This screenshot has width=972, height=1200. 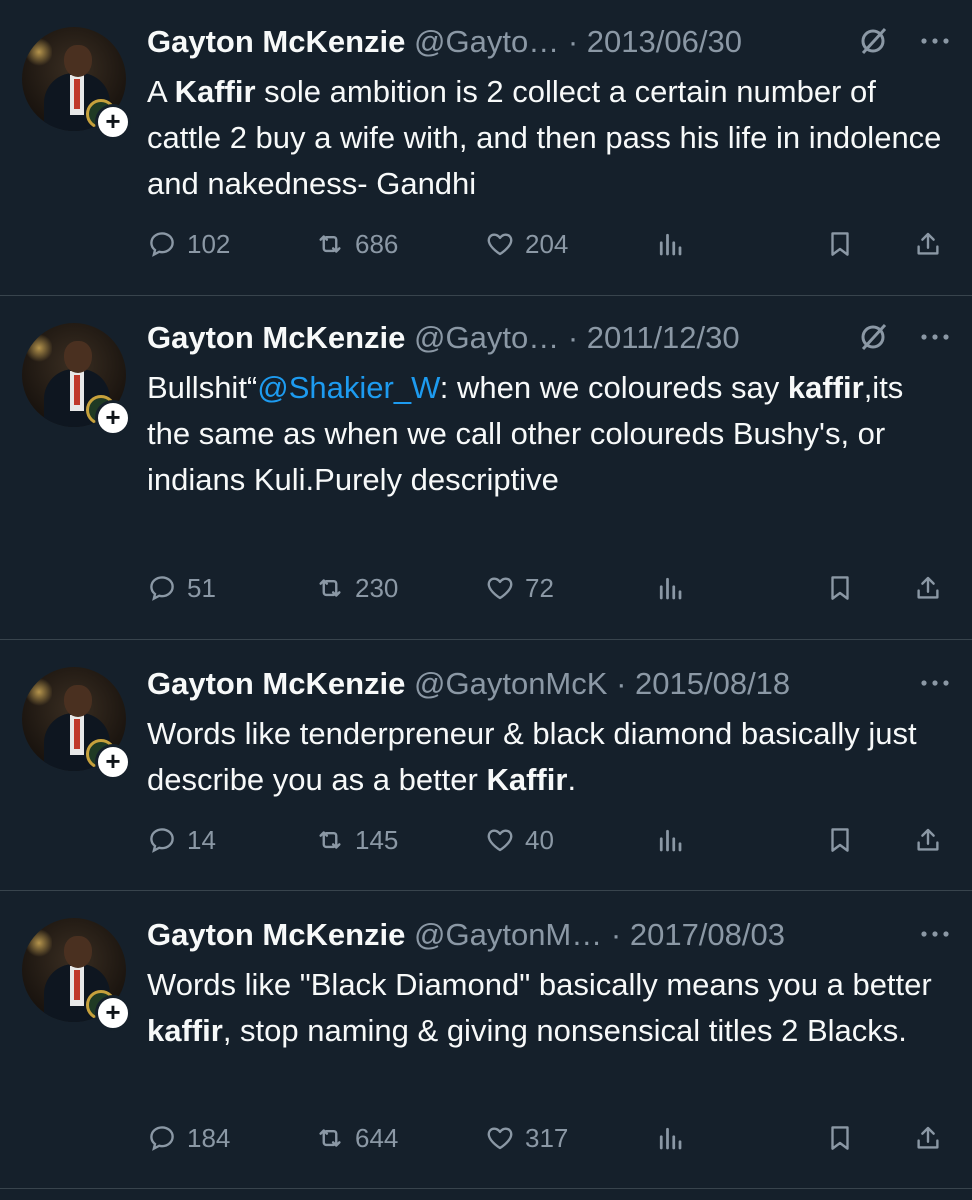 I want to click on retweet-button: 686, so click(x=356, y=244).